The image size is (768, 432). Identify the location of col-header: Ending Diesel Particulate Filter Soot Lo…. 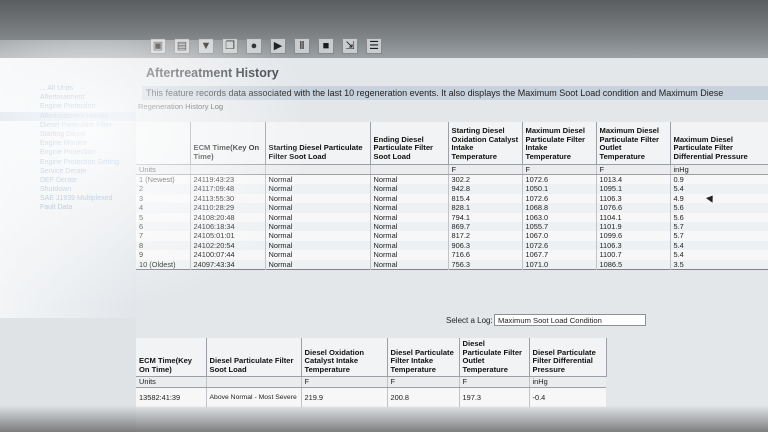
(409, 143).